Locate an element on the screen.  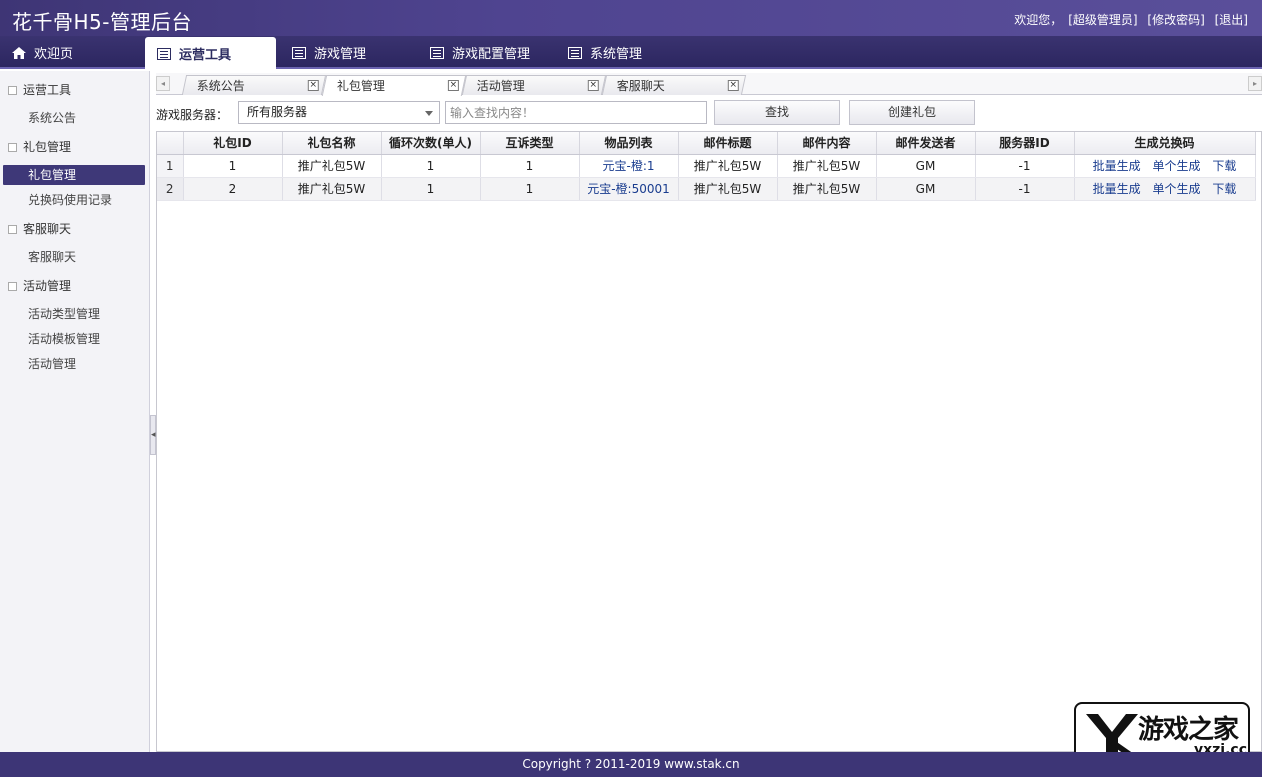
content-tab-chat: 客服聊天 × is located at coordinates (674, 85).